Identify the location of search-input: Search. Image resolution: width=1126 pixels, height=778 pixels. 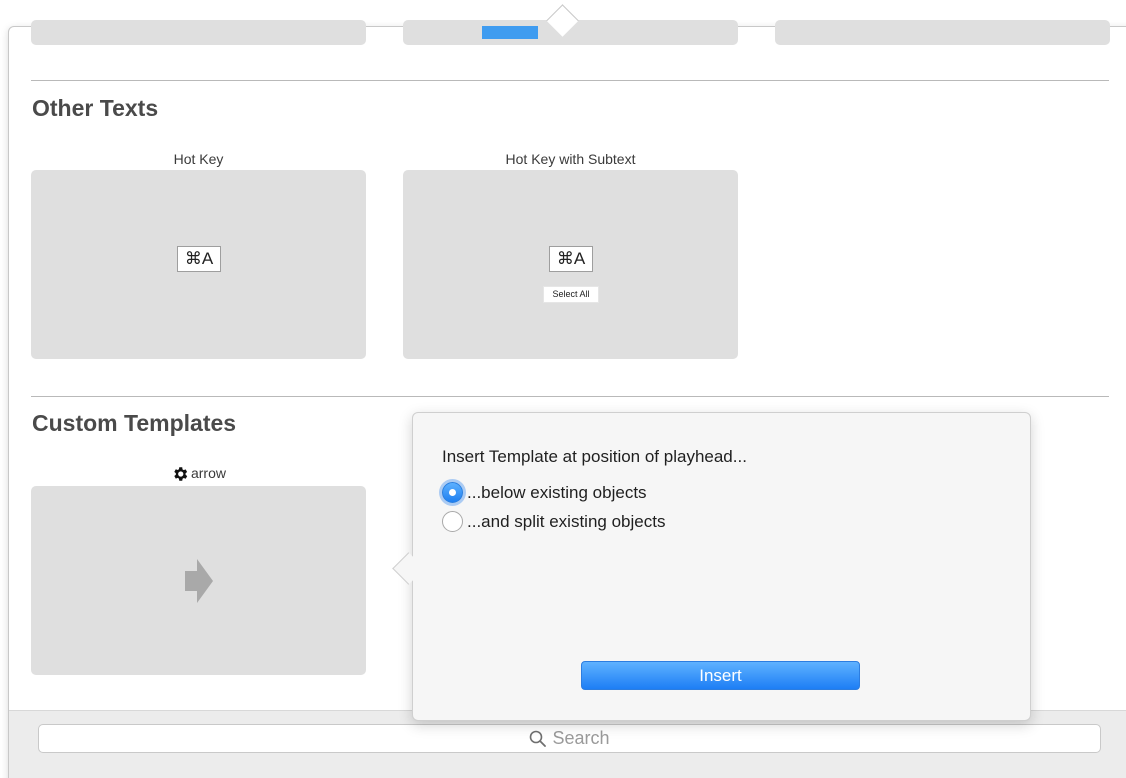
(569, 738).